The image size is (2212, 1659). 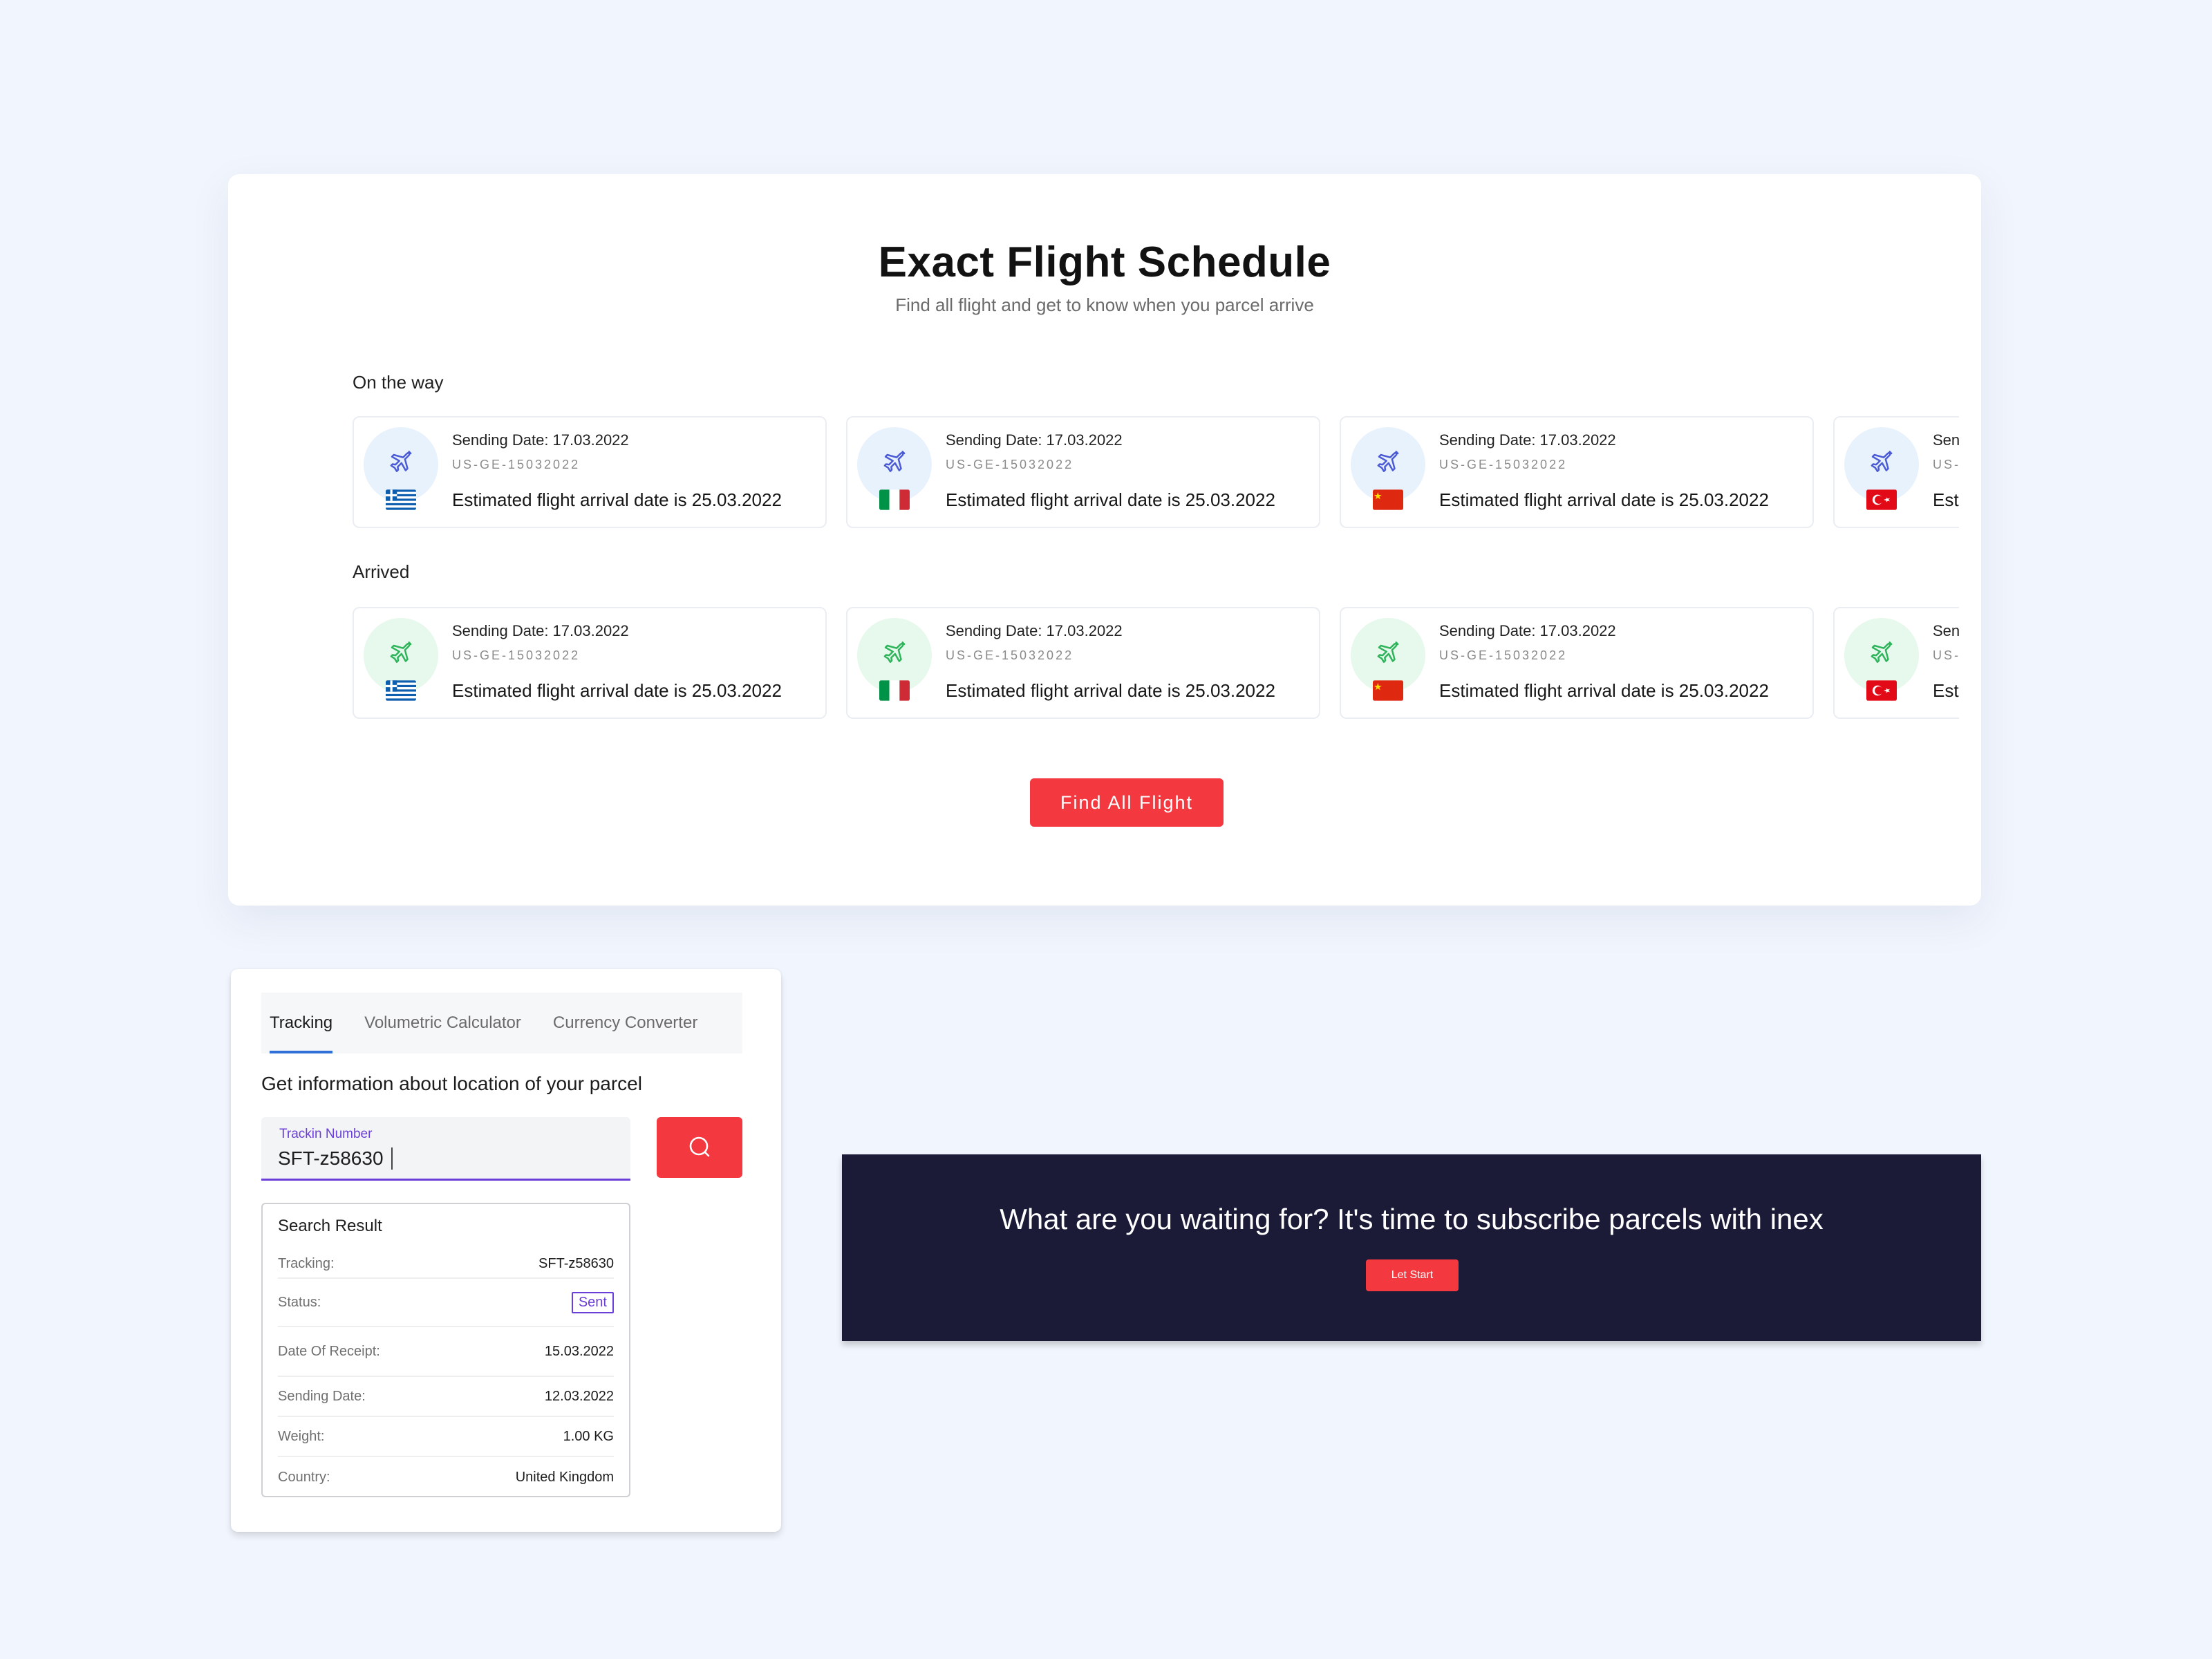 What do you see at coordinates (446, 1397) in the screenshot?
I see `result-row-sending-date: Sending Date: 12.03.2022` at bounding box center [446, 1397].